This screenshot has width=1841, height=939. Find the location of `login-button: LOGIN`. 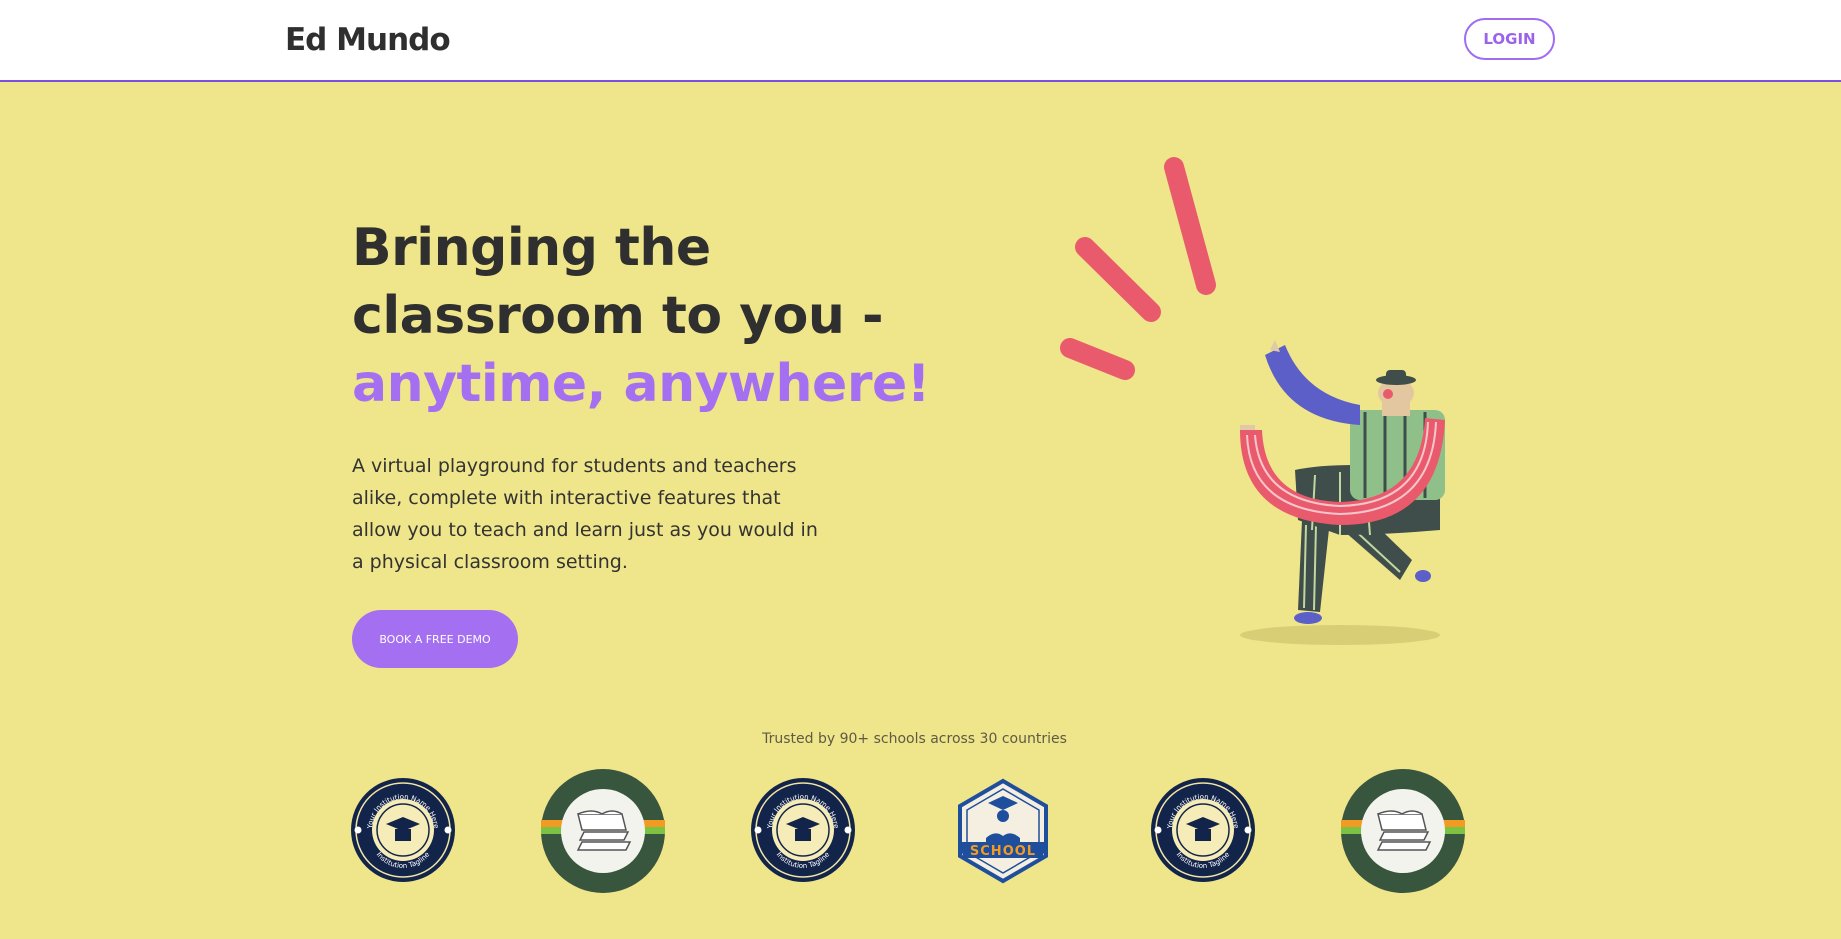

login-button: LOGIN is located at coordinates (1509, 39).